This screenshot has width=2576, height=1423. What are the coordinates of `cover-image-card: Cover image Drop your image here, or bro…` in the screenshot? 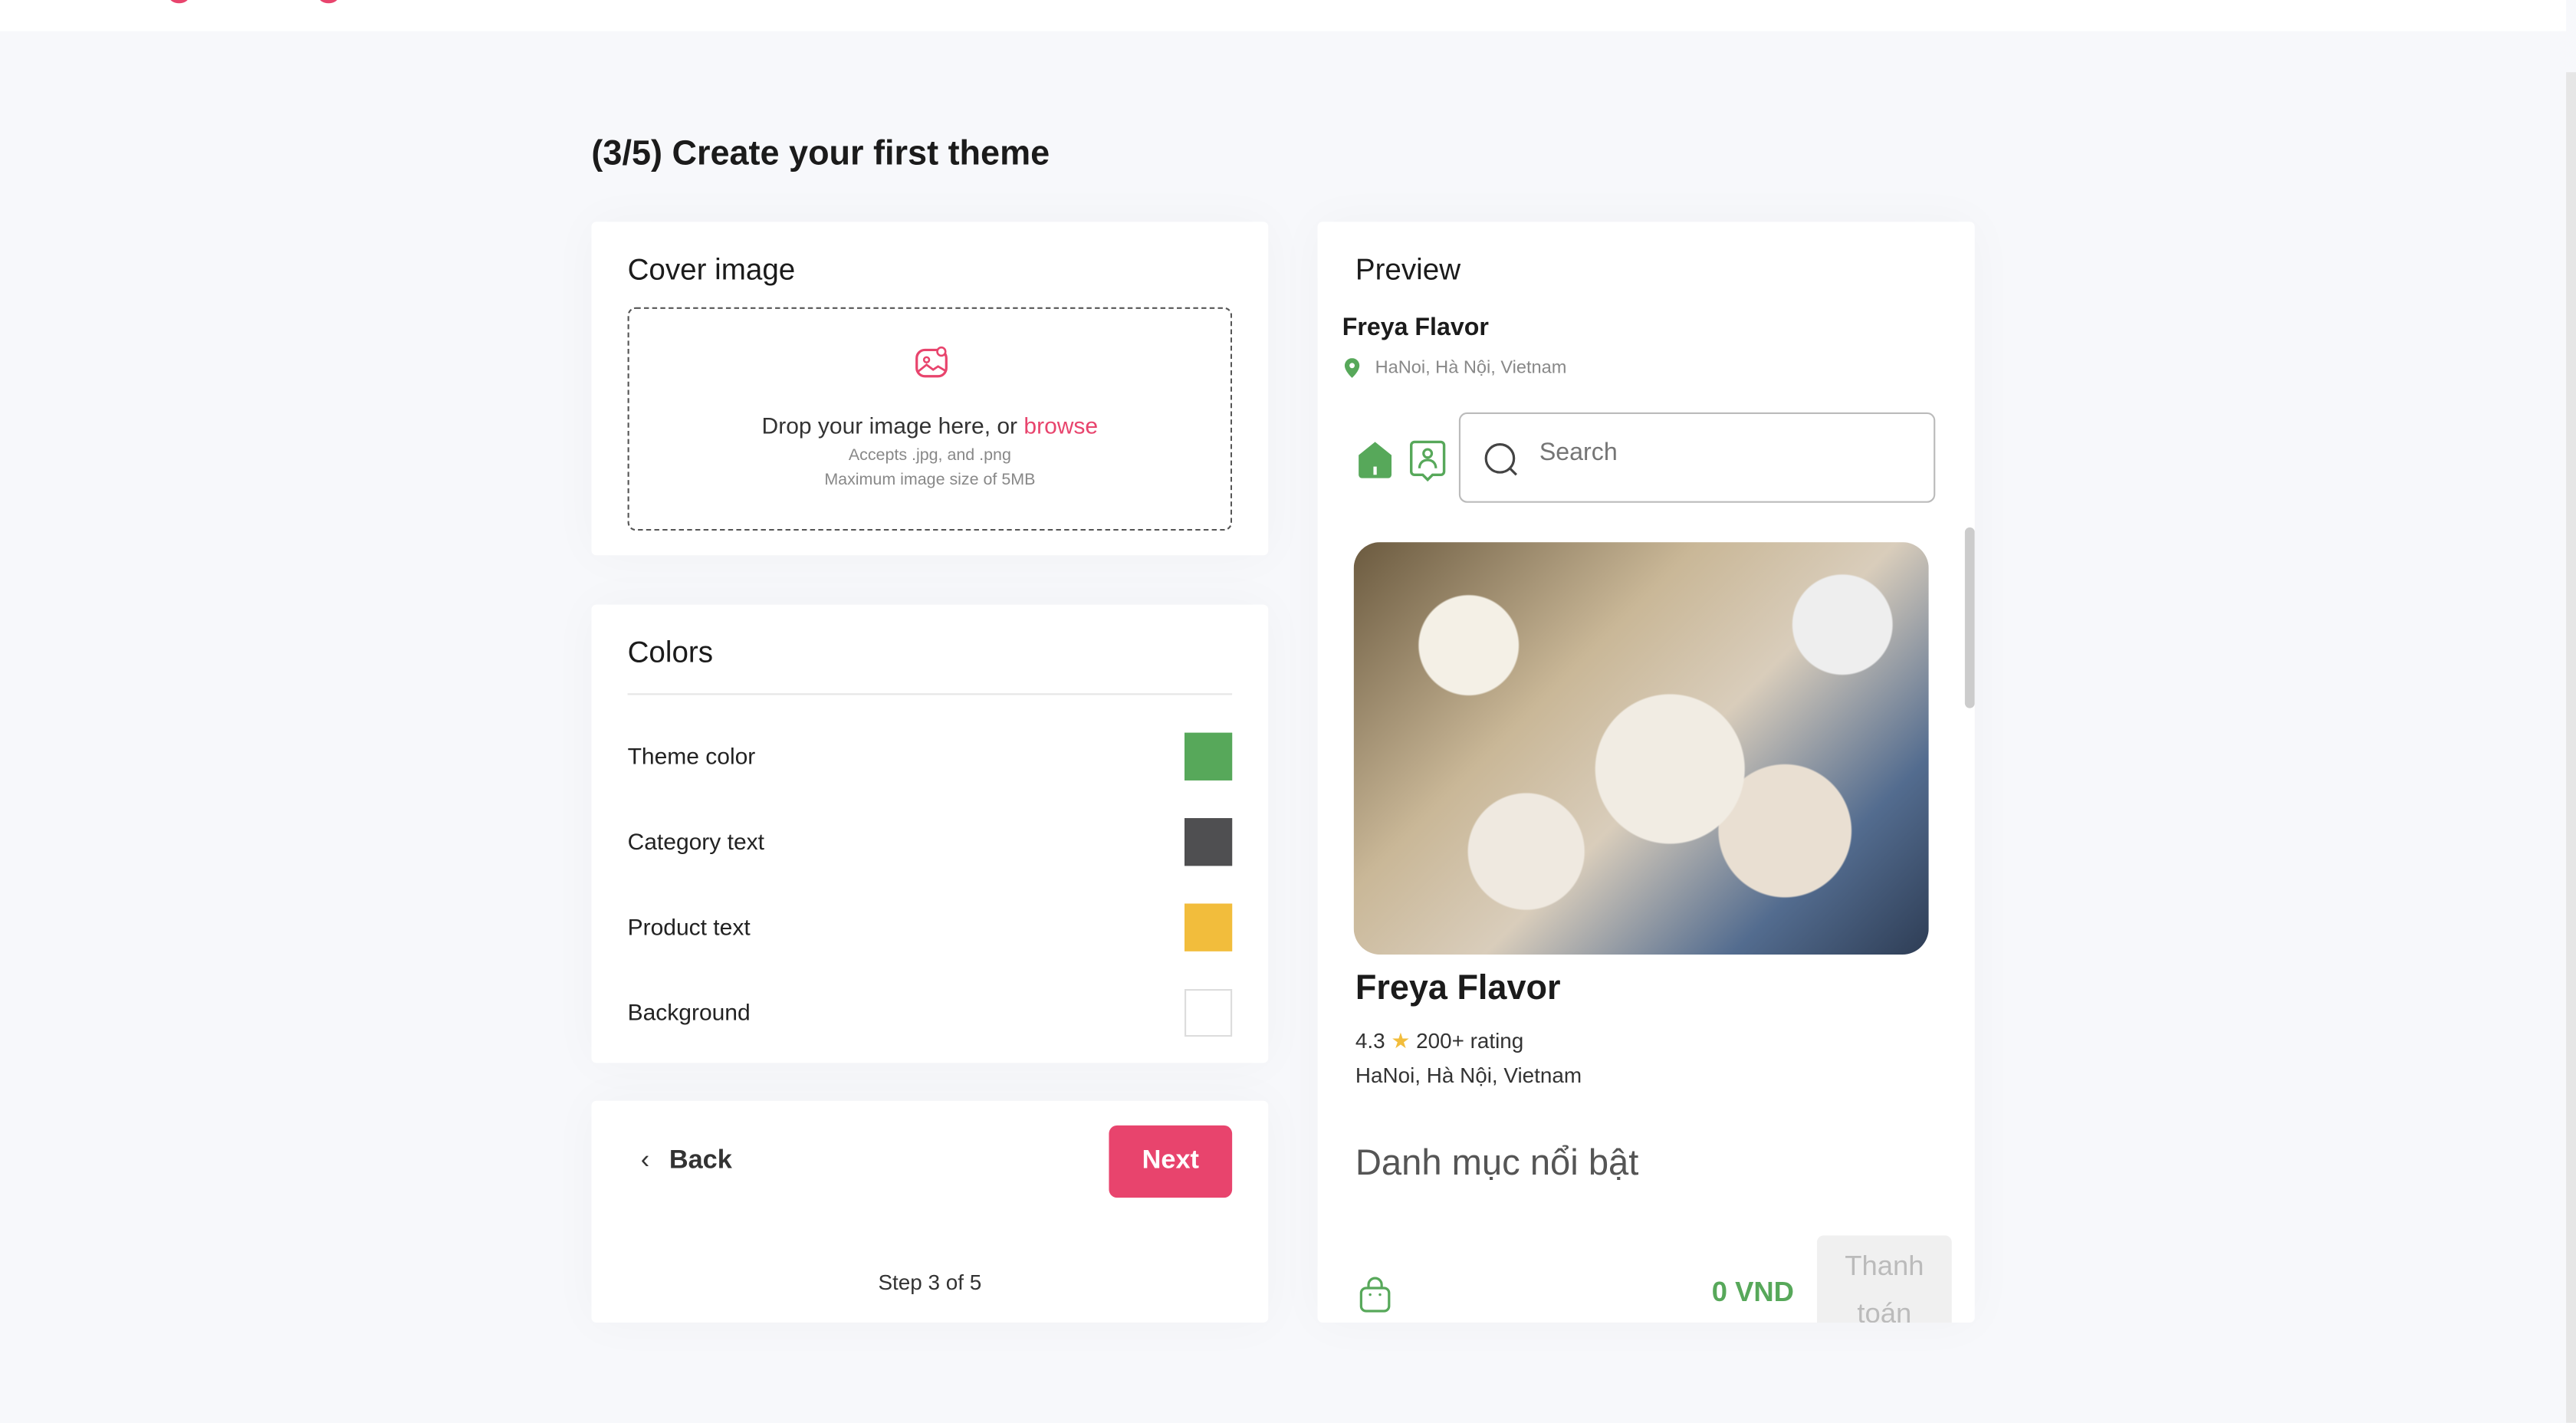 It's located at (930, 389).